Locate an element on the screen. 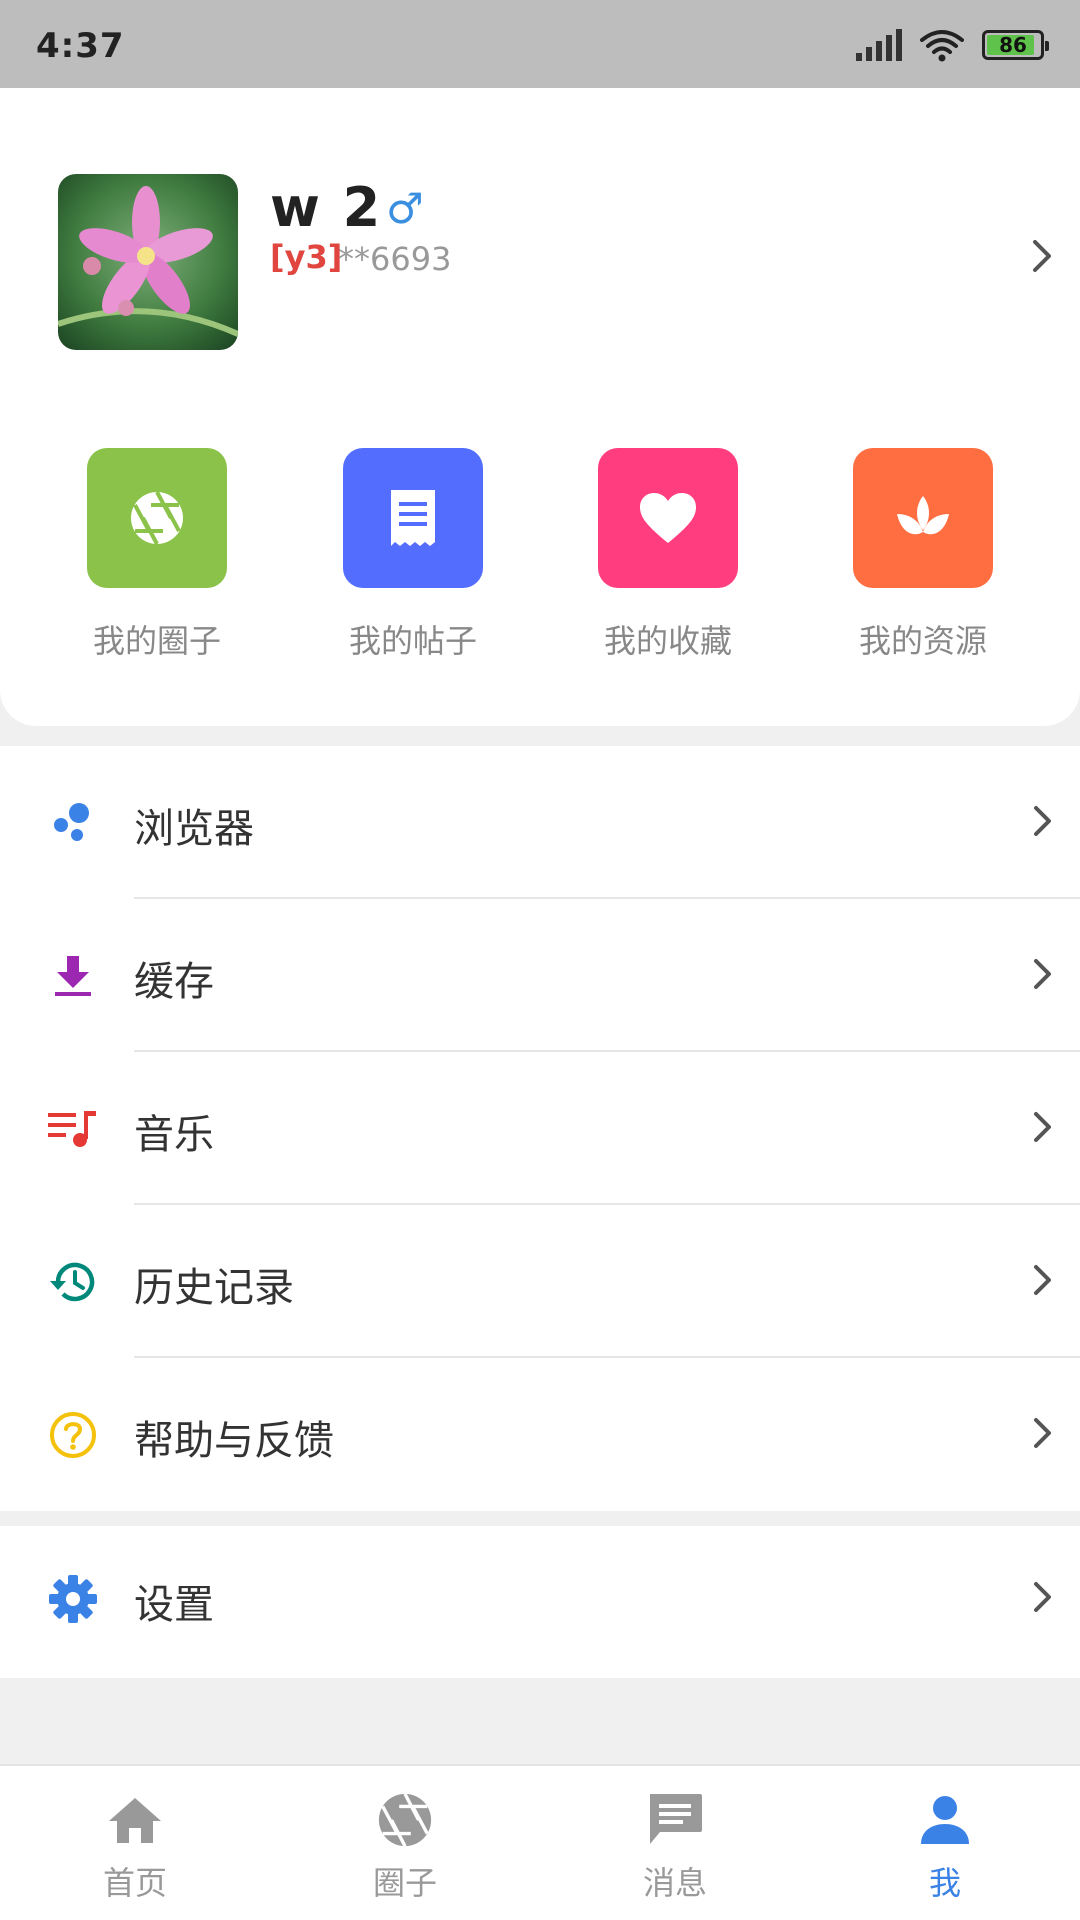 This screenshot has height=1920, width=1080. menu-item-history: 历史记录 is located at coordinates (540, 1281).